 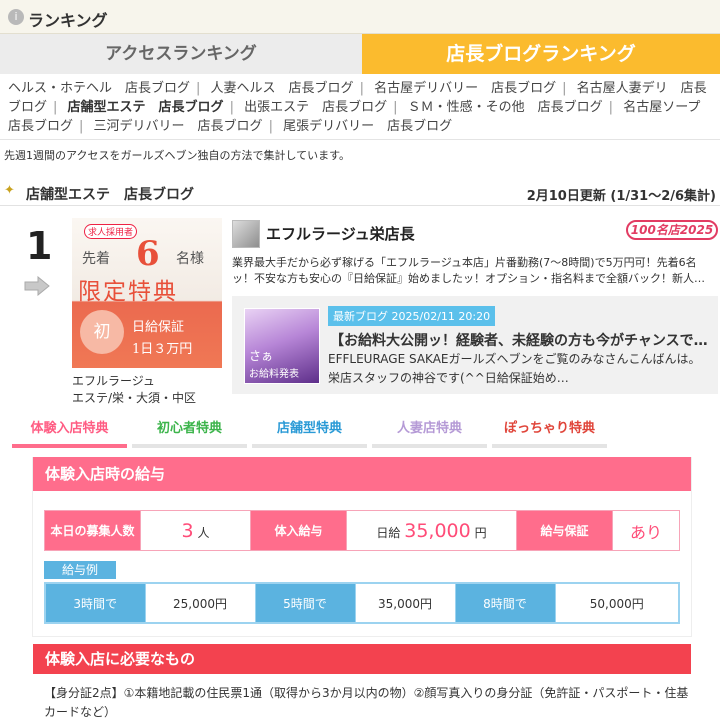 What do you see at coordinates (282, 346) in the screenshot?
I see `blog-thumbnail: さぁ お給料発表` at bounding box center [282, 346].